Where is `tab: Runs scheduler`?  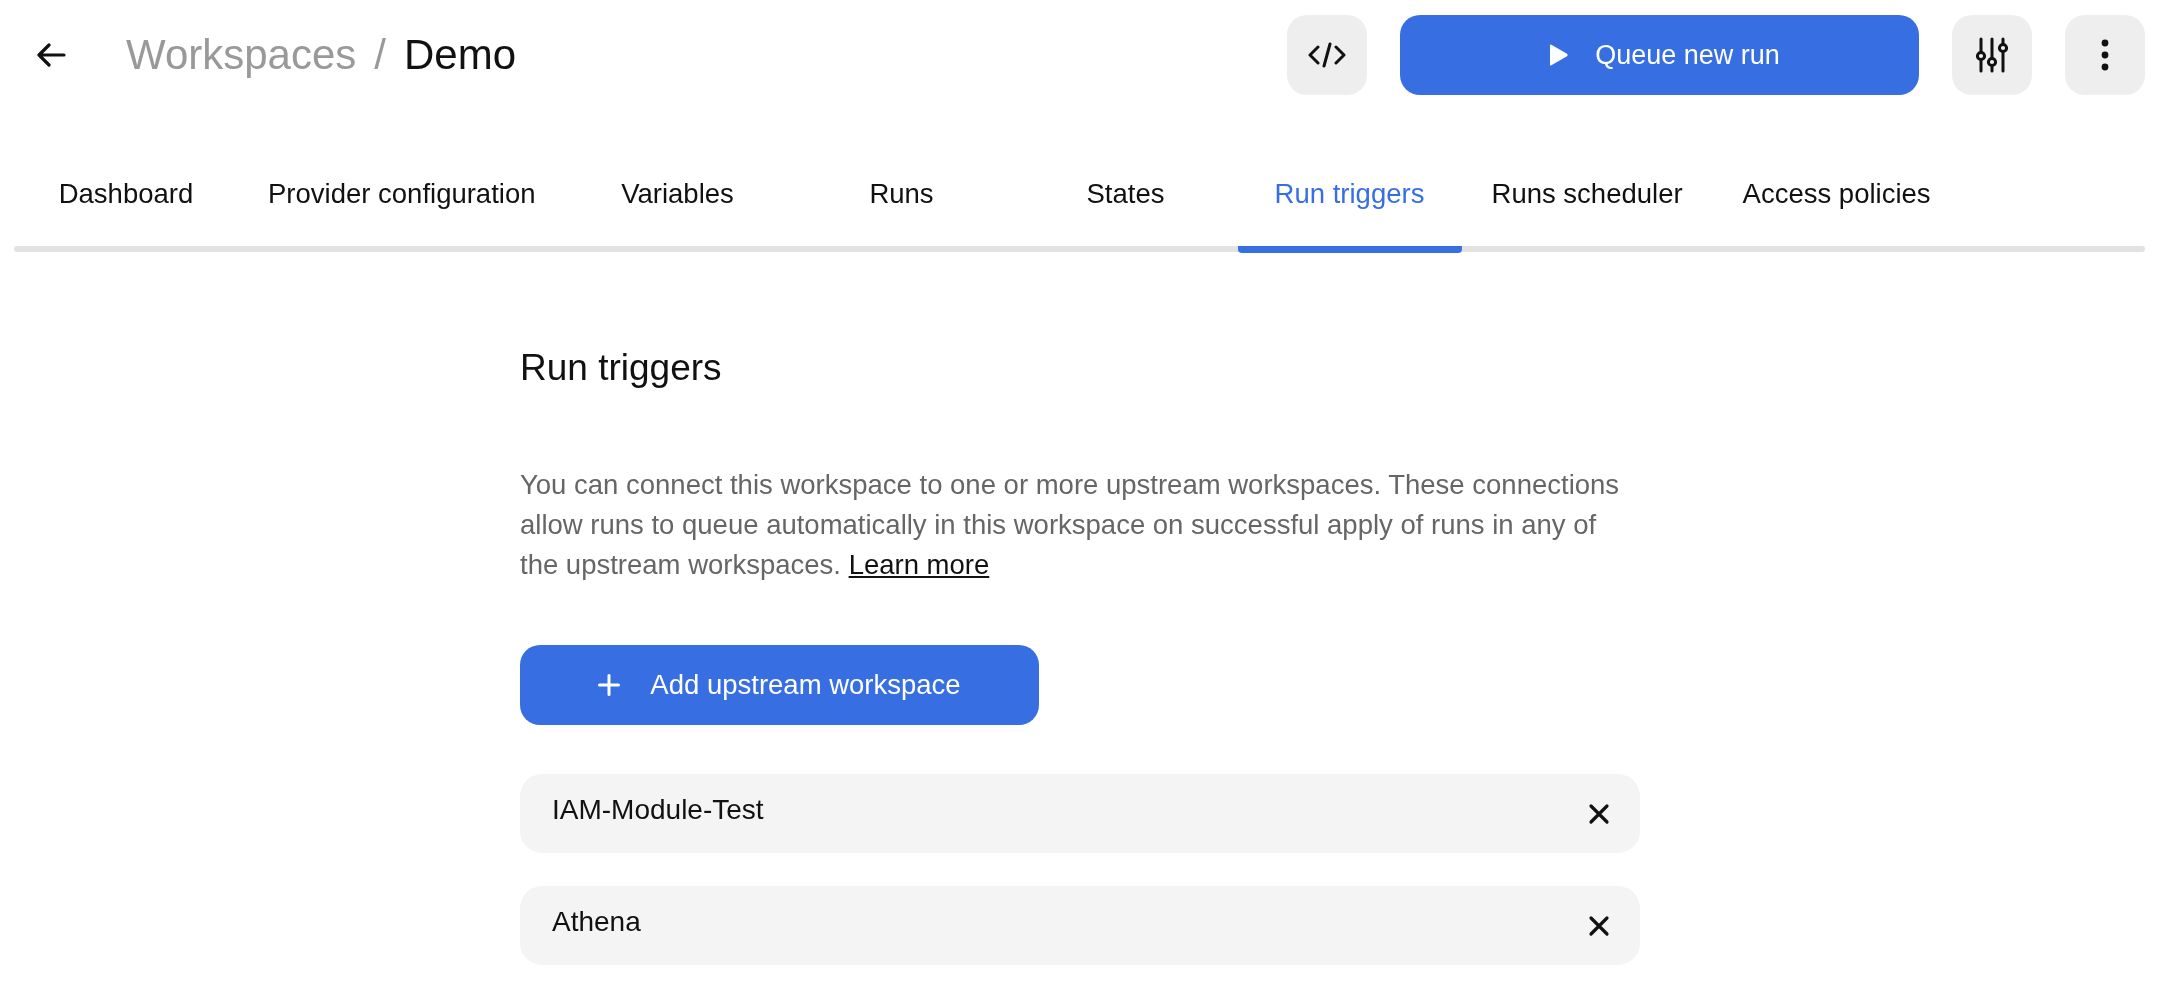 tab: Runs scheduler is located at coordinates (1587, 203).